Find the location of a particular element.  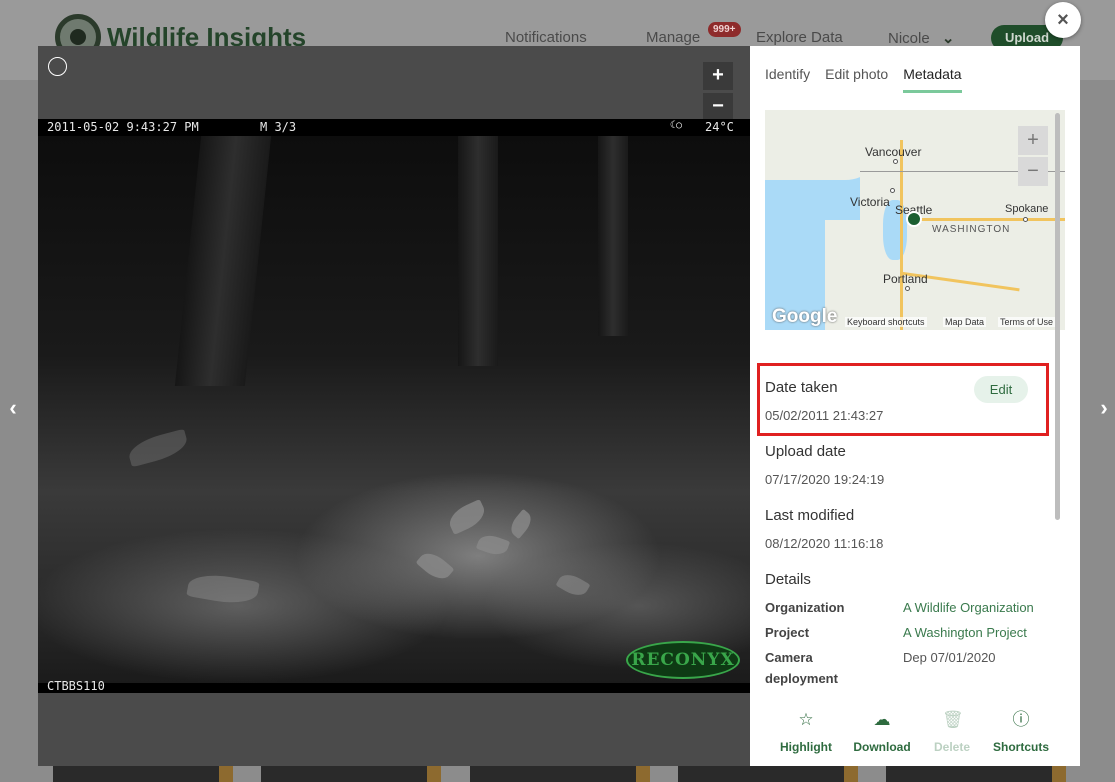

download-label: Download is located at coordinates (882, 747).